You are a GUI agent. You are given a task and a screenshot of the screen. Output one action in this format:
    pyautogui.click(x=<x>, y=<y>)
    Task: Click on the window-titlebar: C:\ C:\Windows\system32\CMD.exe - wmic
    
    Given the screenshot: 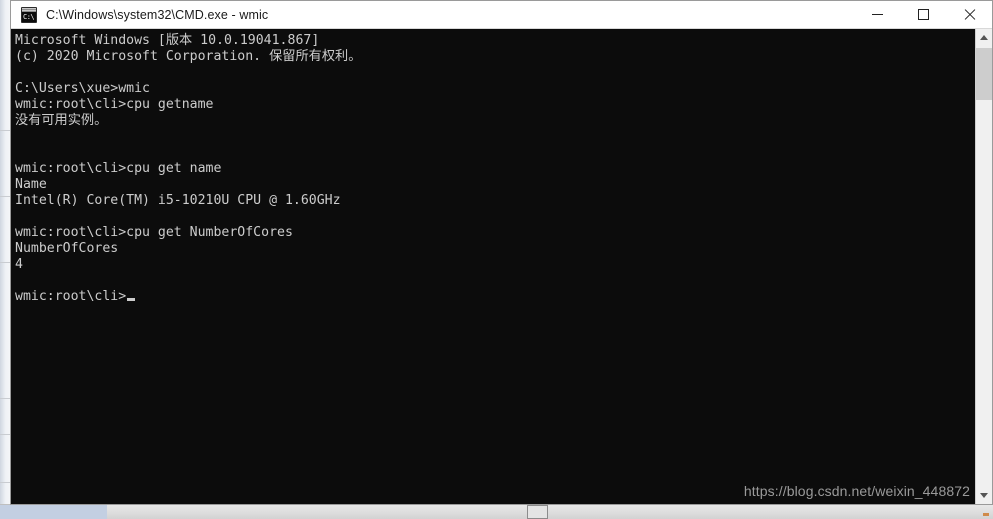 What is the action you would take?
    pyautogui.click(x=501, y=15)
    